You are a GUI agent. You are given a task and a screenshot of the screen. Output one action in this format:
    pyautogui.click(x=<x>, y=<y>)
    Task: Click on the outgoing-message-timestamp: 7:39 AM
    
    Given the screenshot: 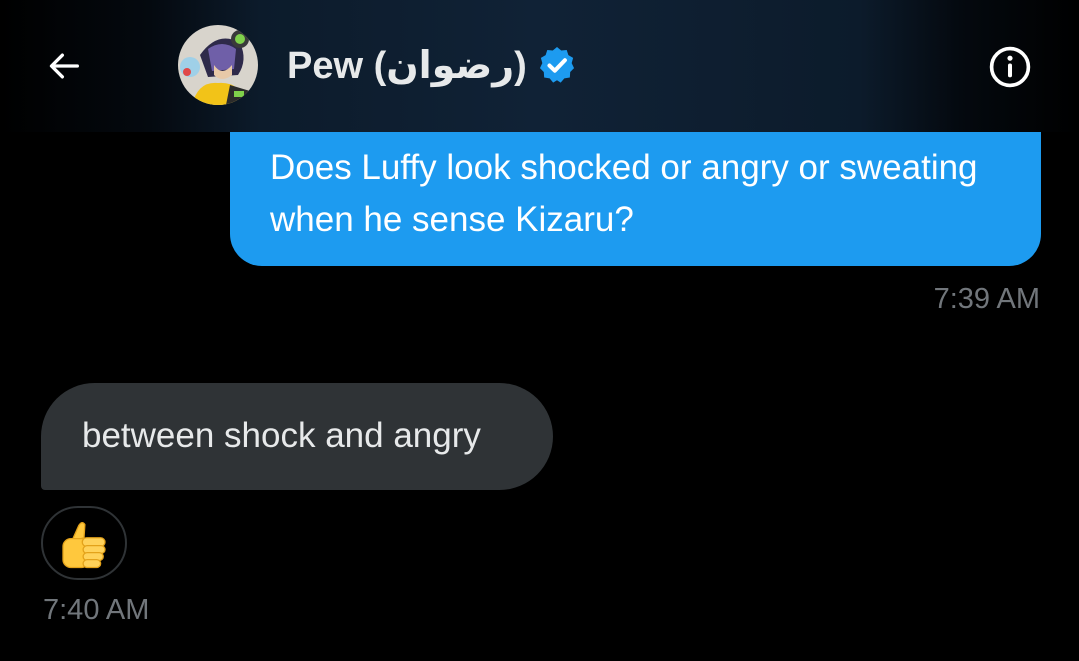 What is the action you would take?
    pyautogui.click(x=986, y=299)
    